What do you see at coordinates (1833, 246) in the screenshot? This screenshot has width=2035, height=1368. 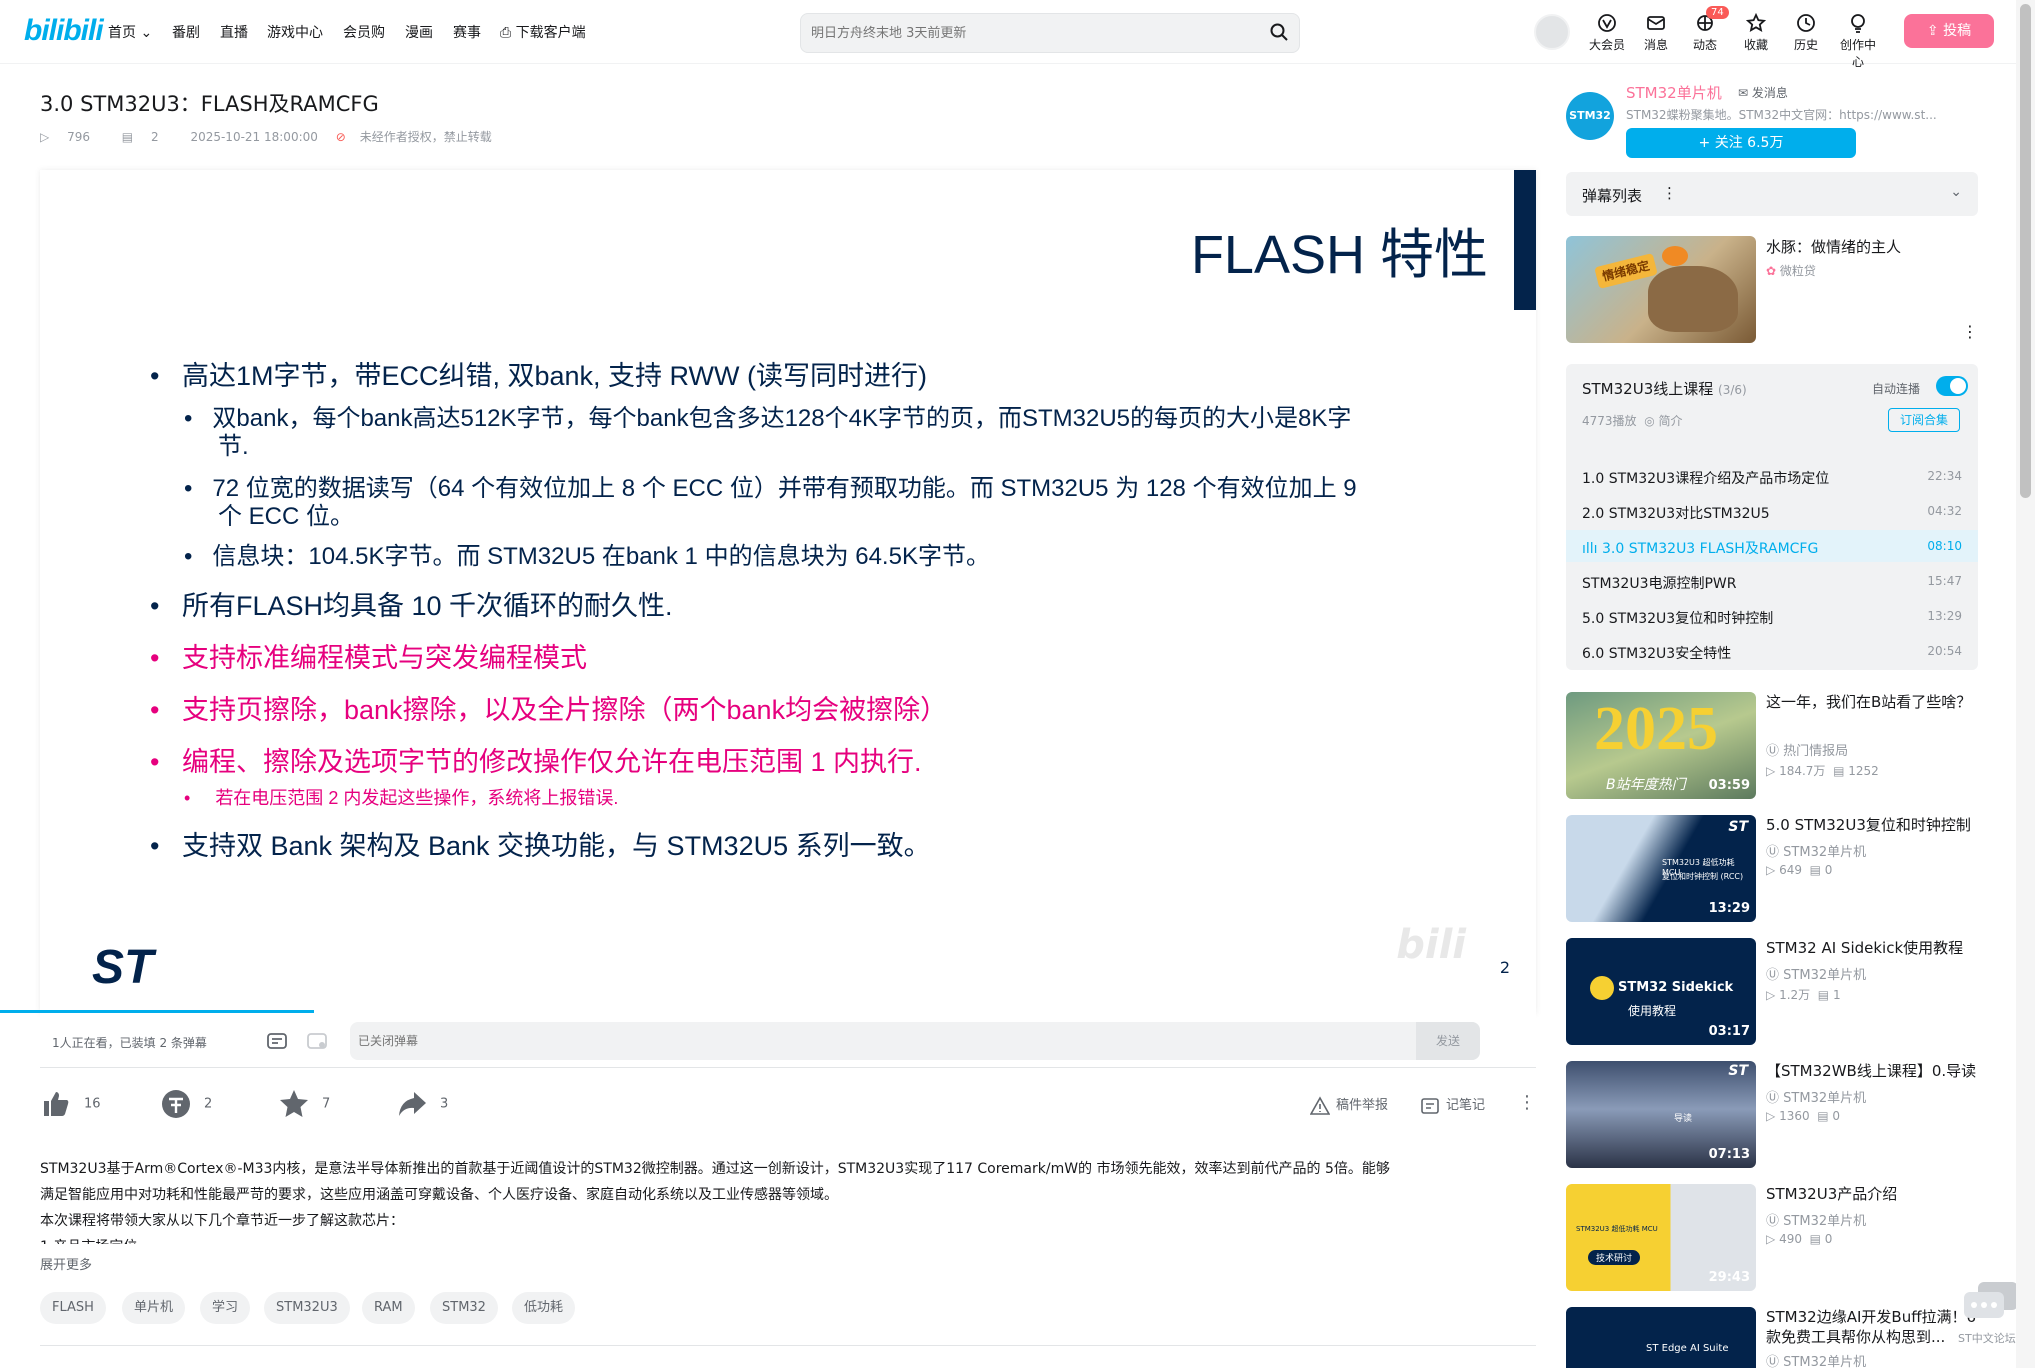 I see `ad-title: 水豚：做情绪的主人` at bounding box center [1833, 246].